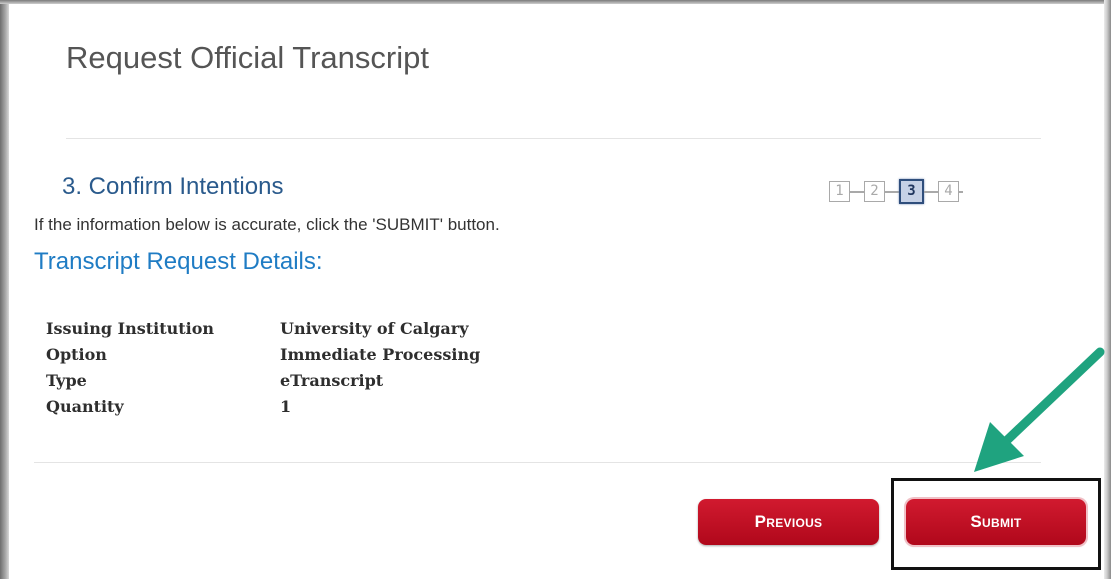 This screenshot has height=579, width=1111. What do you see at coordinates (839, 191) in the screenshot?
I see `step-1-indicator: 1` at bounding box center [839, 191].